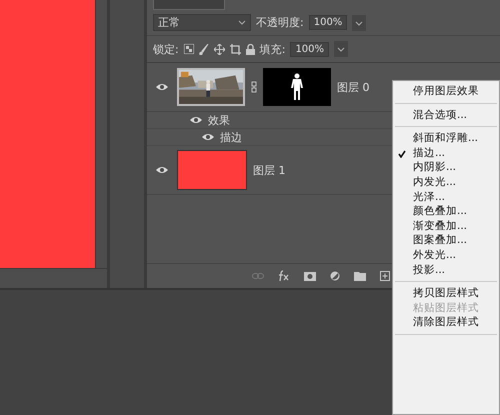 Image resolution: width=500 pixels, height=415 pixels. Describe the element at coordinates (335, 276) in the screenshot. I see `adjustment-icon` at that location.